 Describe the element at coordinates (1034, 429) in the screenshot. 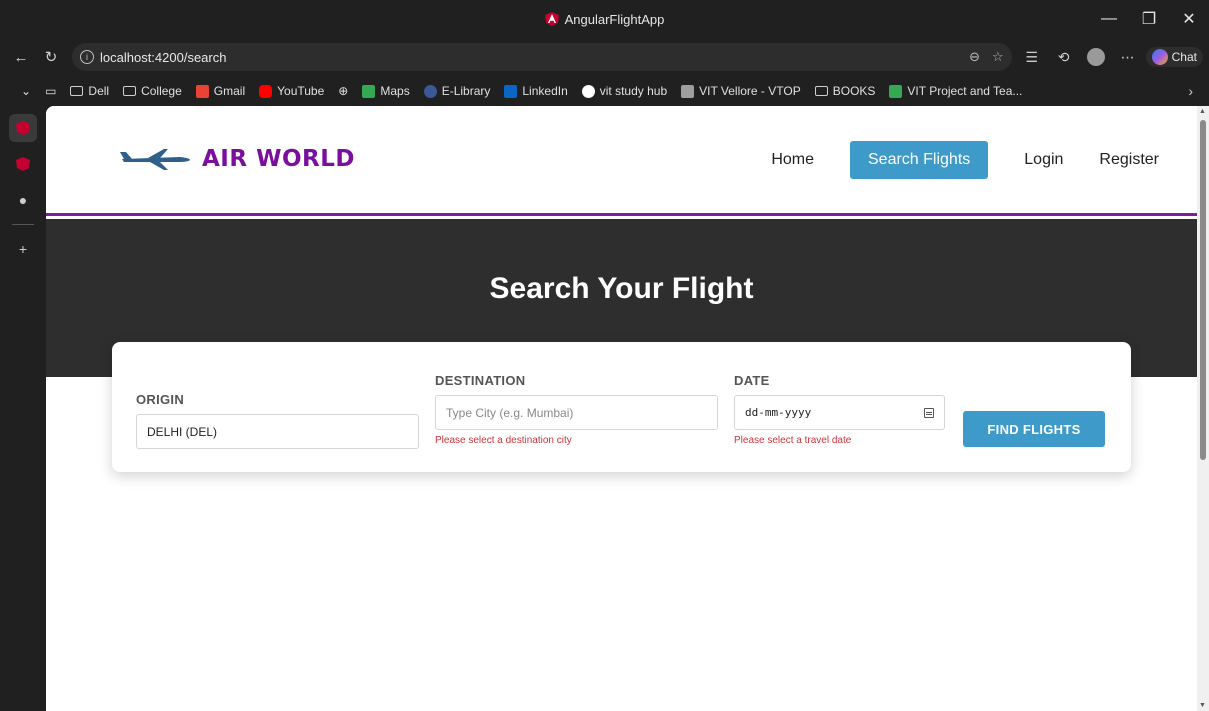

I see `find-flights-button: FIND FLIGHTS` at that location.